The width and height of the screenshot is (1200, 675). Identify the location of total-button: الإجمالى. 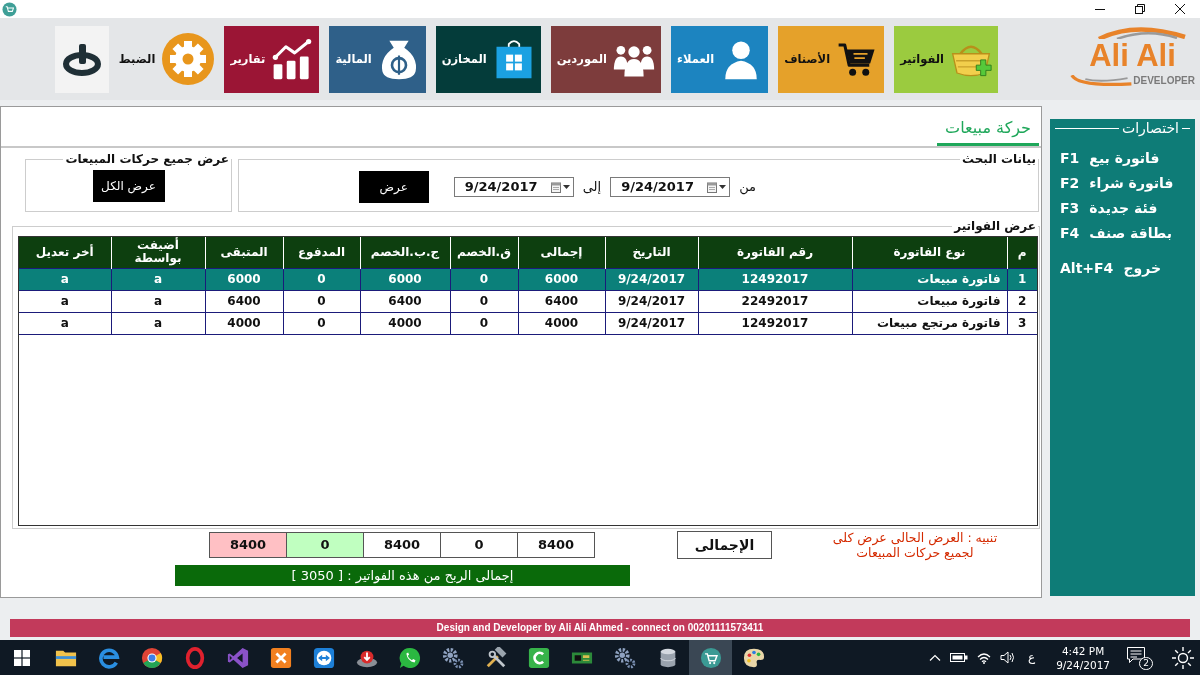
(724, 545).